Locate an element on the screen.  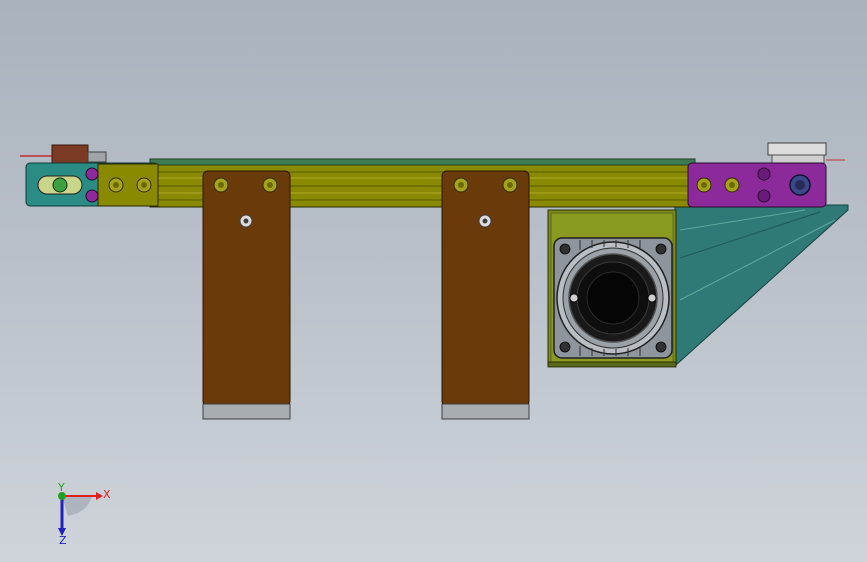
right-bolt-bottom is located at coordinates (764, 196).